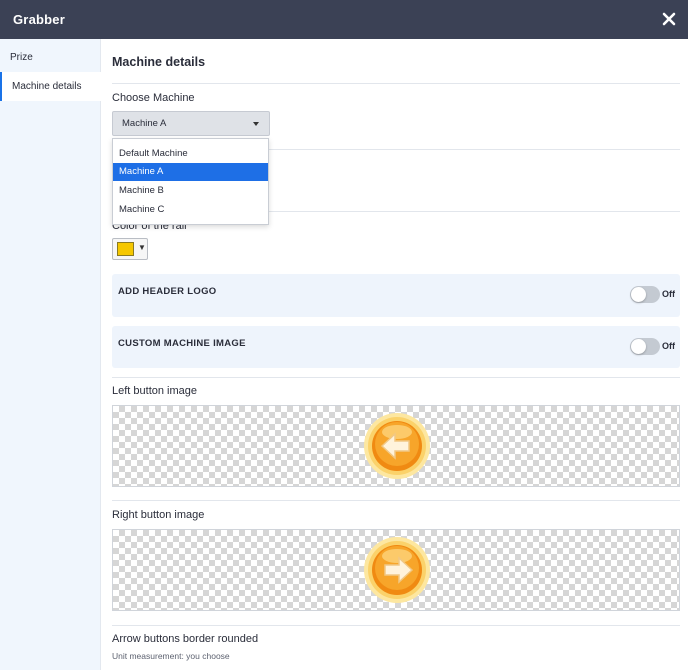 Image resolution: width=688 pixels, height=670 pixels. I want to click on left-button-image-upload, so click(396, 446).